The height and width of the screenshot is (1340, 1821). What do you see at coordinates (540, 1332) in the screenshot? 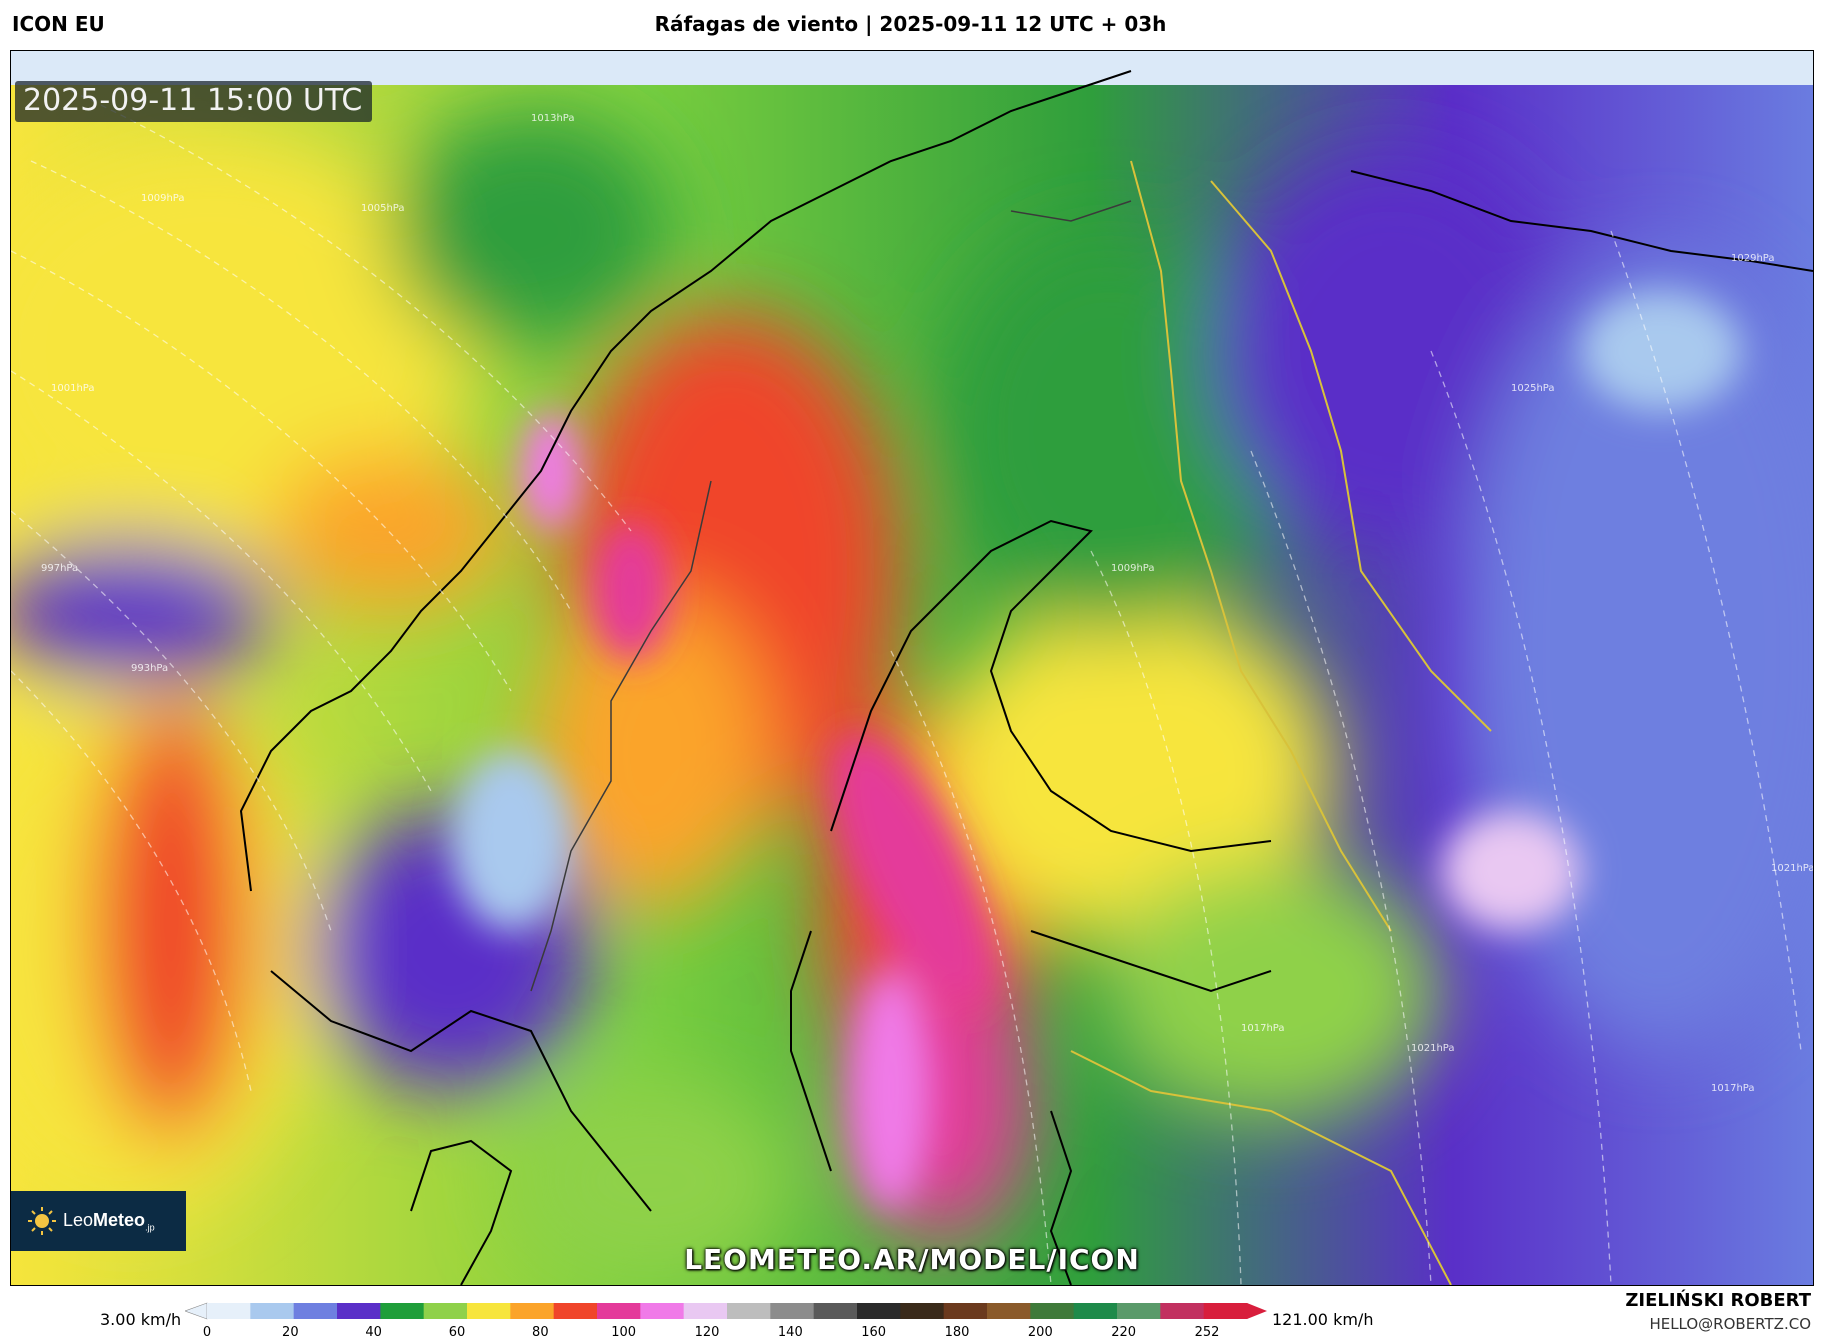
I see `colorbar-tick-label: 80` at bounding box center [540, 1332].